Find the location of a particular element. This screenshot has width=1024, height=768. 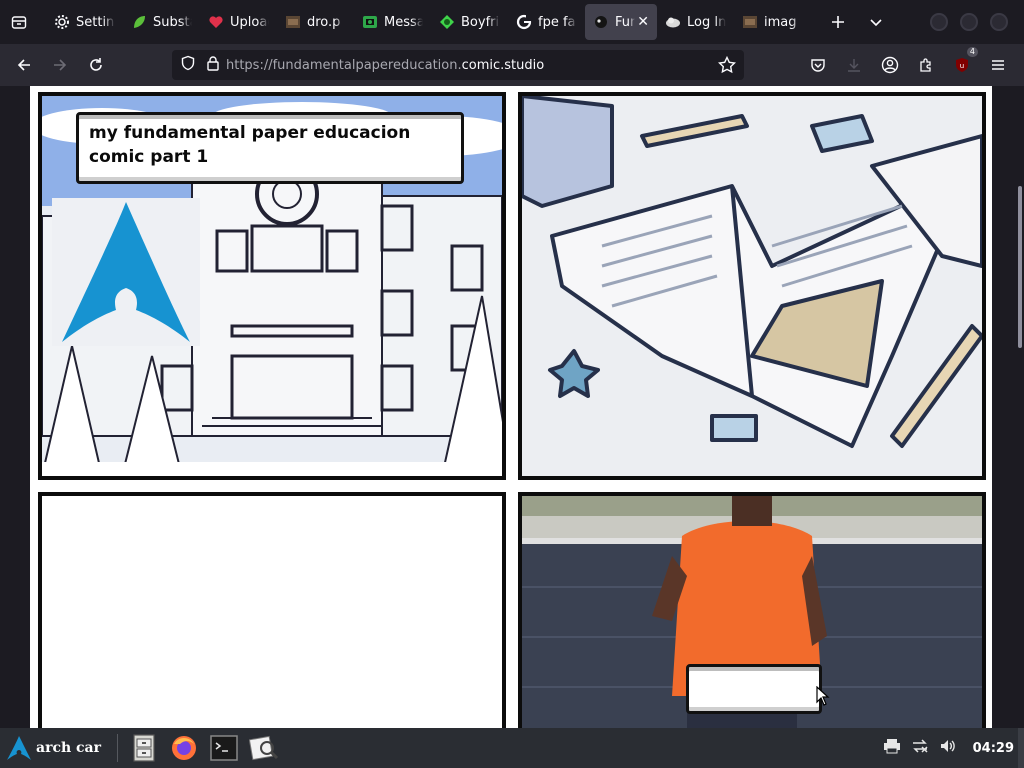

tab-google: fpe fa is located at coordinates (546, 22).